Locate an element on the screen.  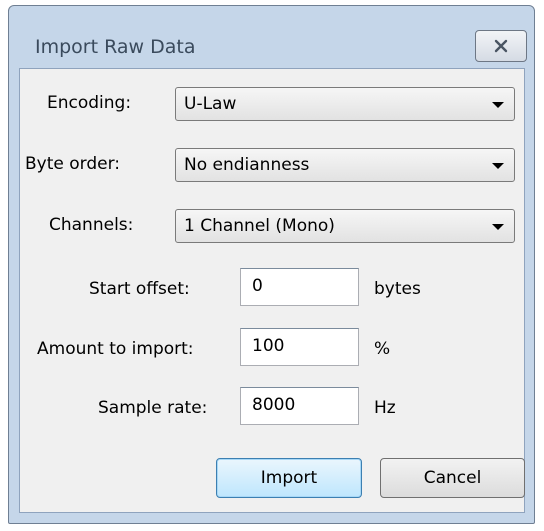
start-offset-unit: bytes is located at coordinates (397, 289).